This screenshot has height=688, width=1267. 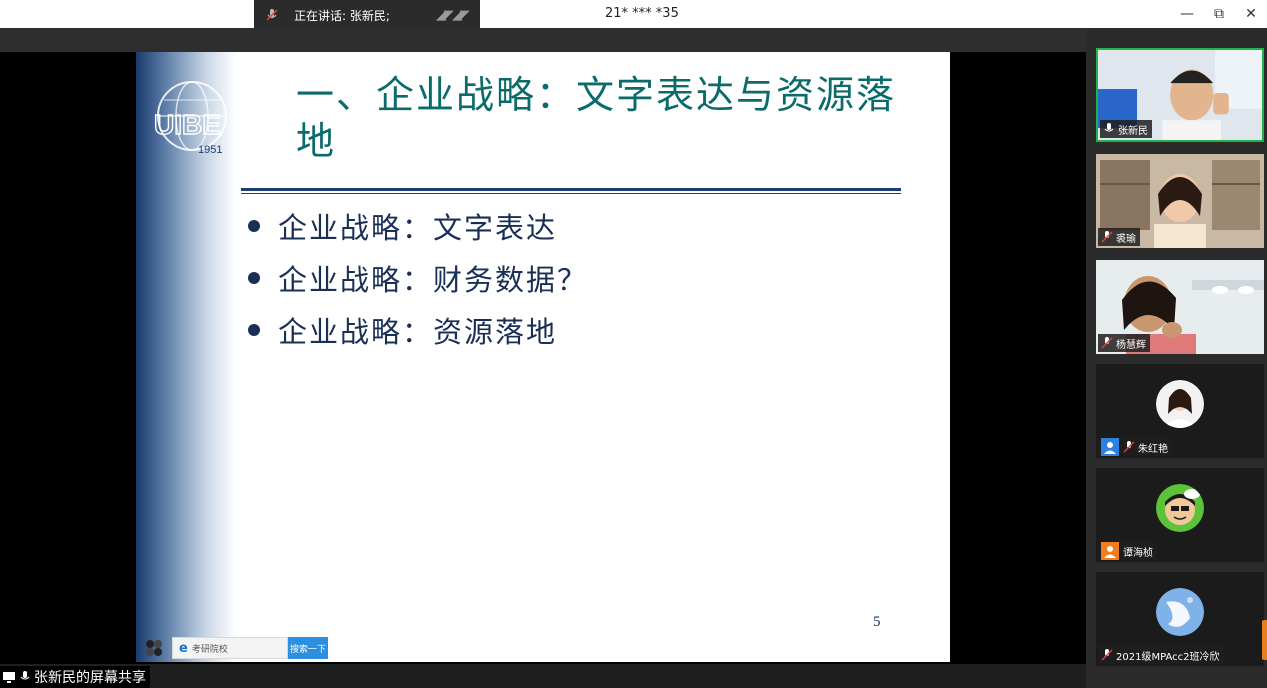 What do you see at coordinates (1187, 14) in the screenshot?
I see `minimize-button: —` at bounding box center [1187, 14].